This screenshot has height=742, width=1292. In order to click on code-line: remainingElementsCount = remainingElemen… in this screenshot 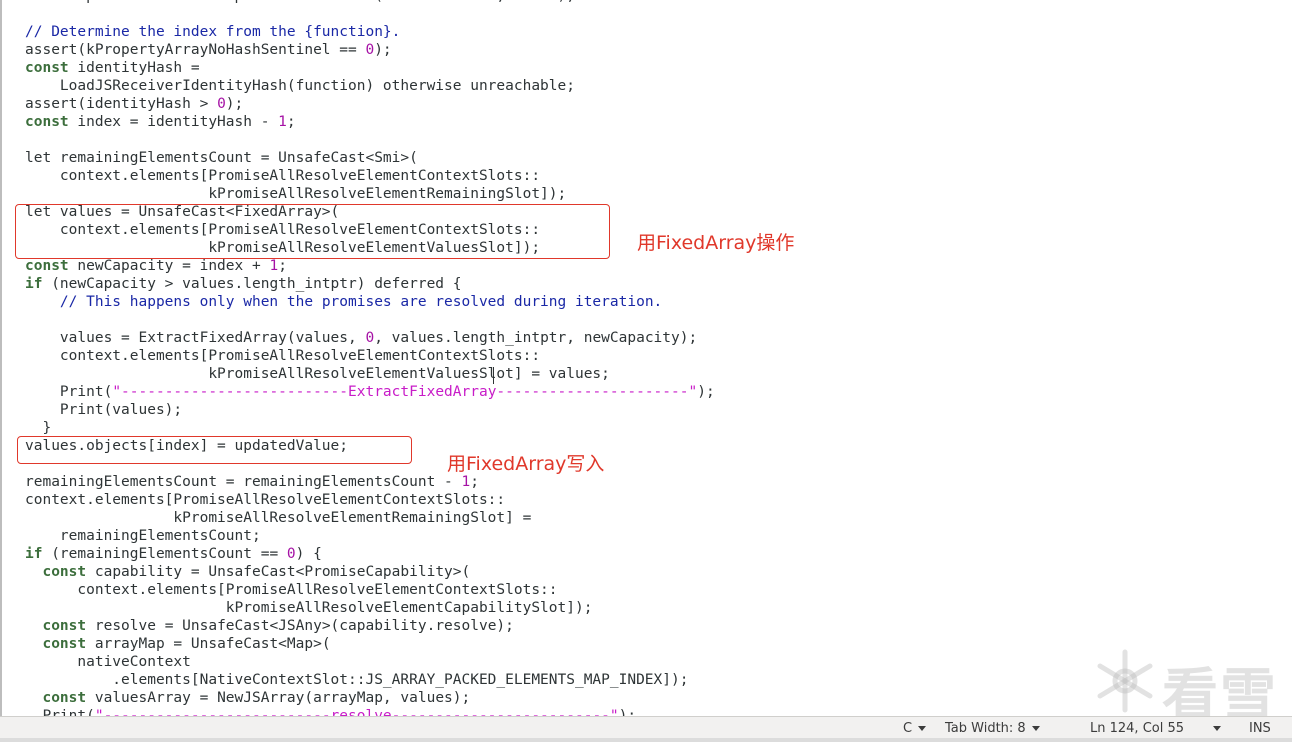, I will do `click(370, 482)`.